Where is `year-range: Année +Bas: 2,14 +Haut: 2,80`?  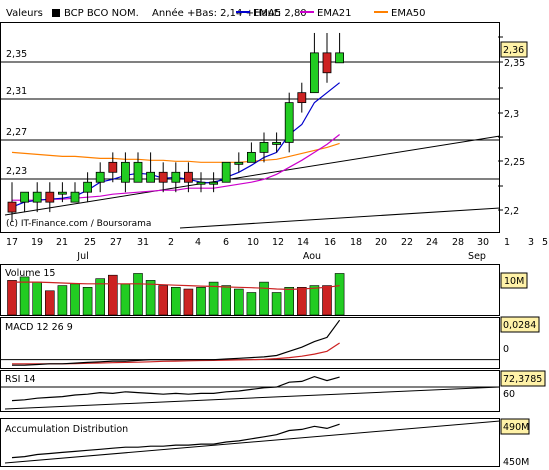 year-range: Année +Bas: 2,14 +Haut: 2,80 is located at coordinates (229, 13).